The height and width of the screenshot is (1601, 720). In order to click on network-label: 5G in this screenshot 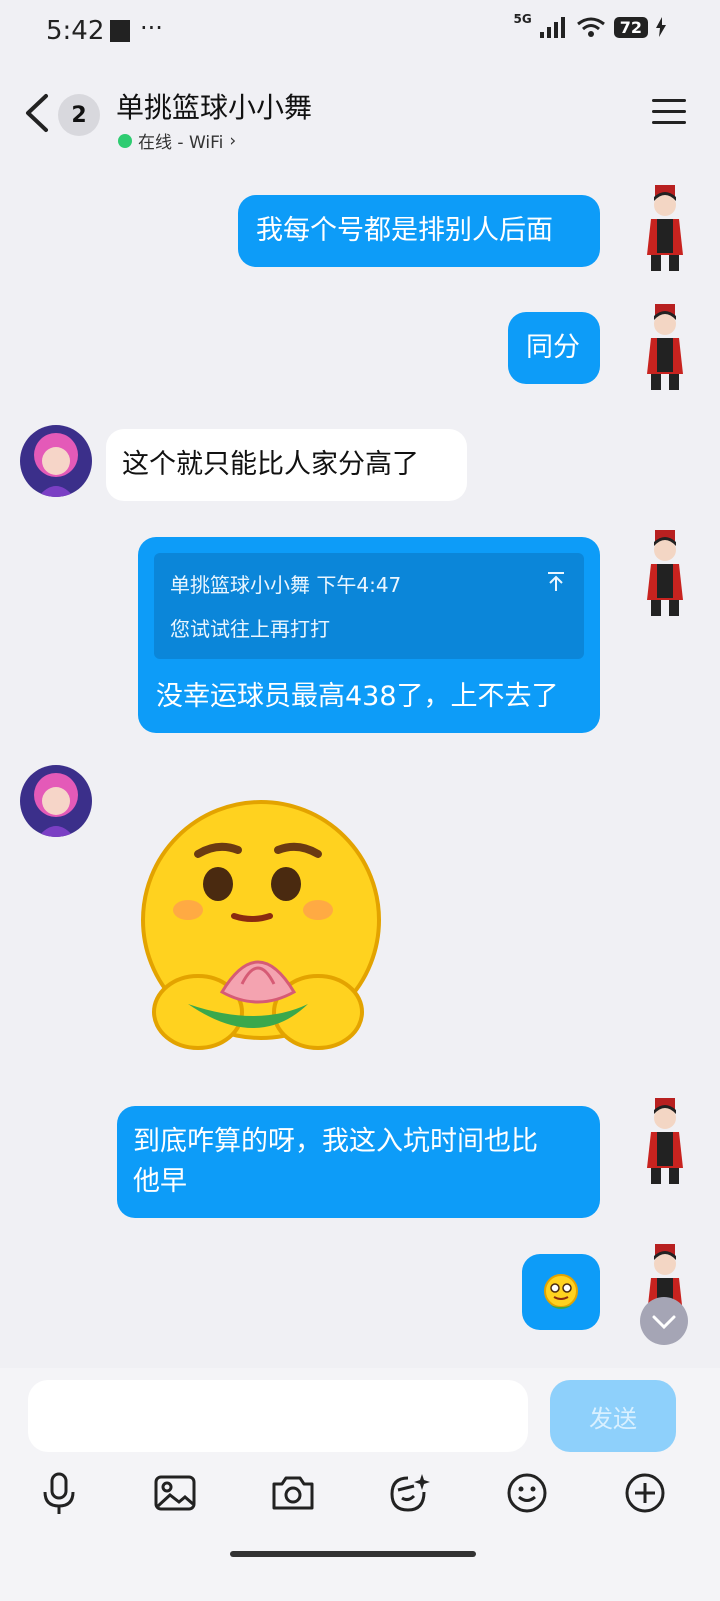, I will do `click(522, 19)`.